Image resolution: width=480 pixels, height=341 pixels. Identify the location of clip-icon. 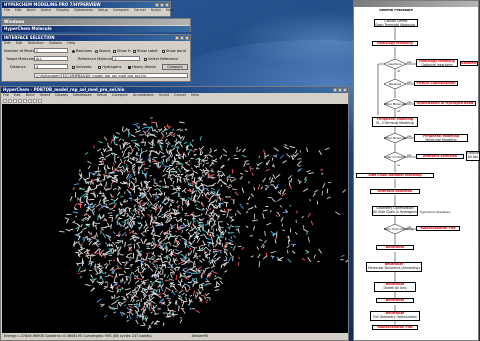
(40, 101).